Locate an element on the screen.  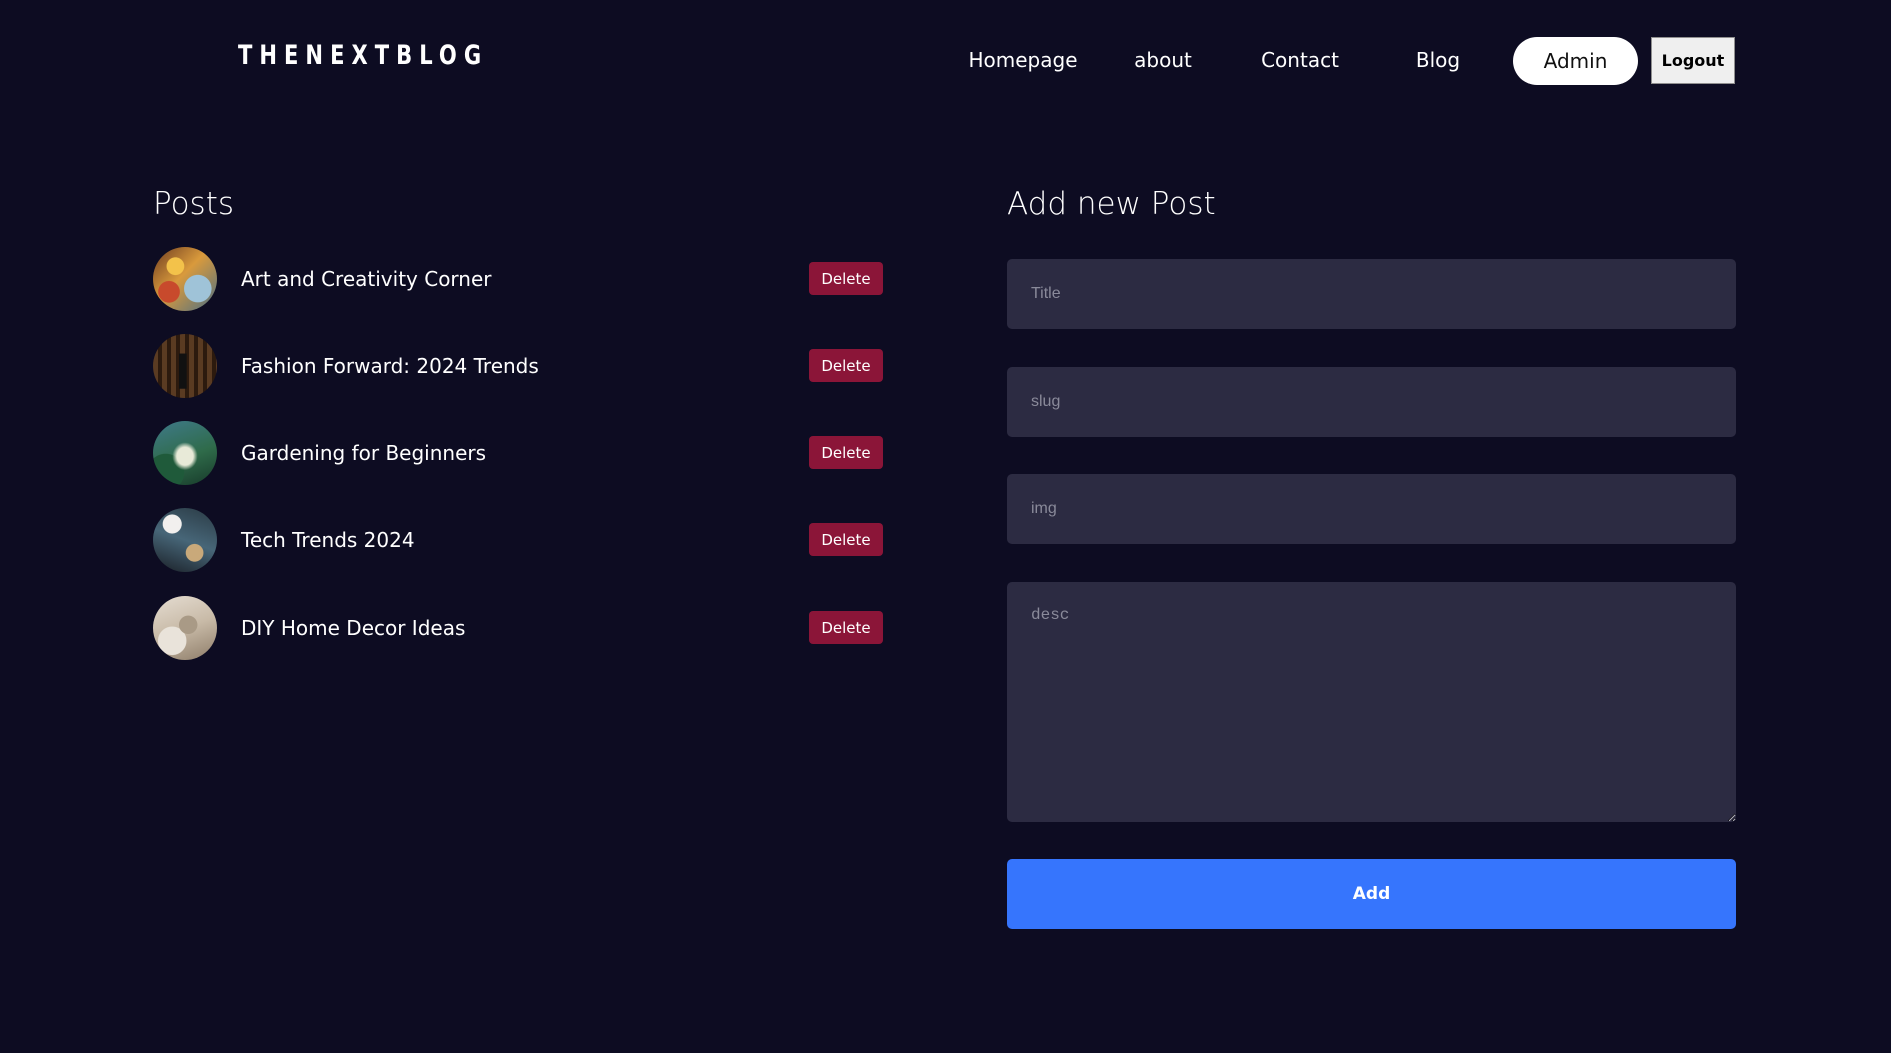
post-title: Tech Trends 2024 is located at coordinates (328, 540).